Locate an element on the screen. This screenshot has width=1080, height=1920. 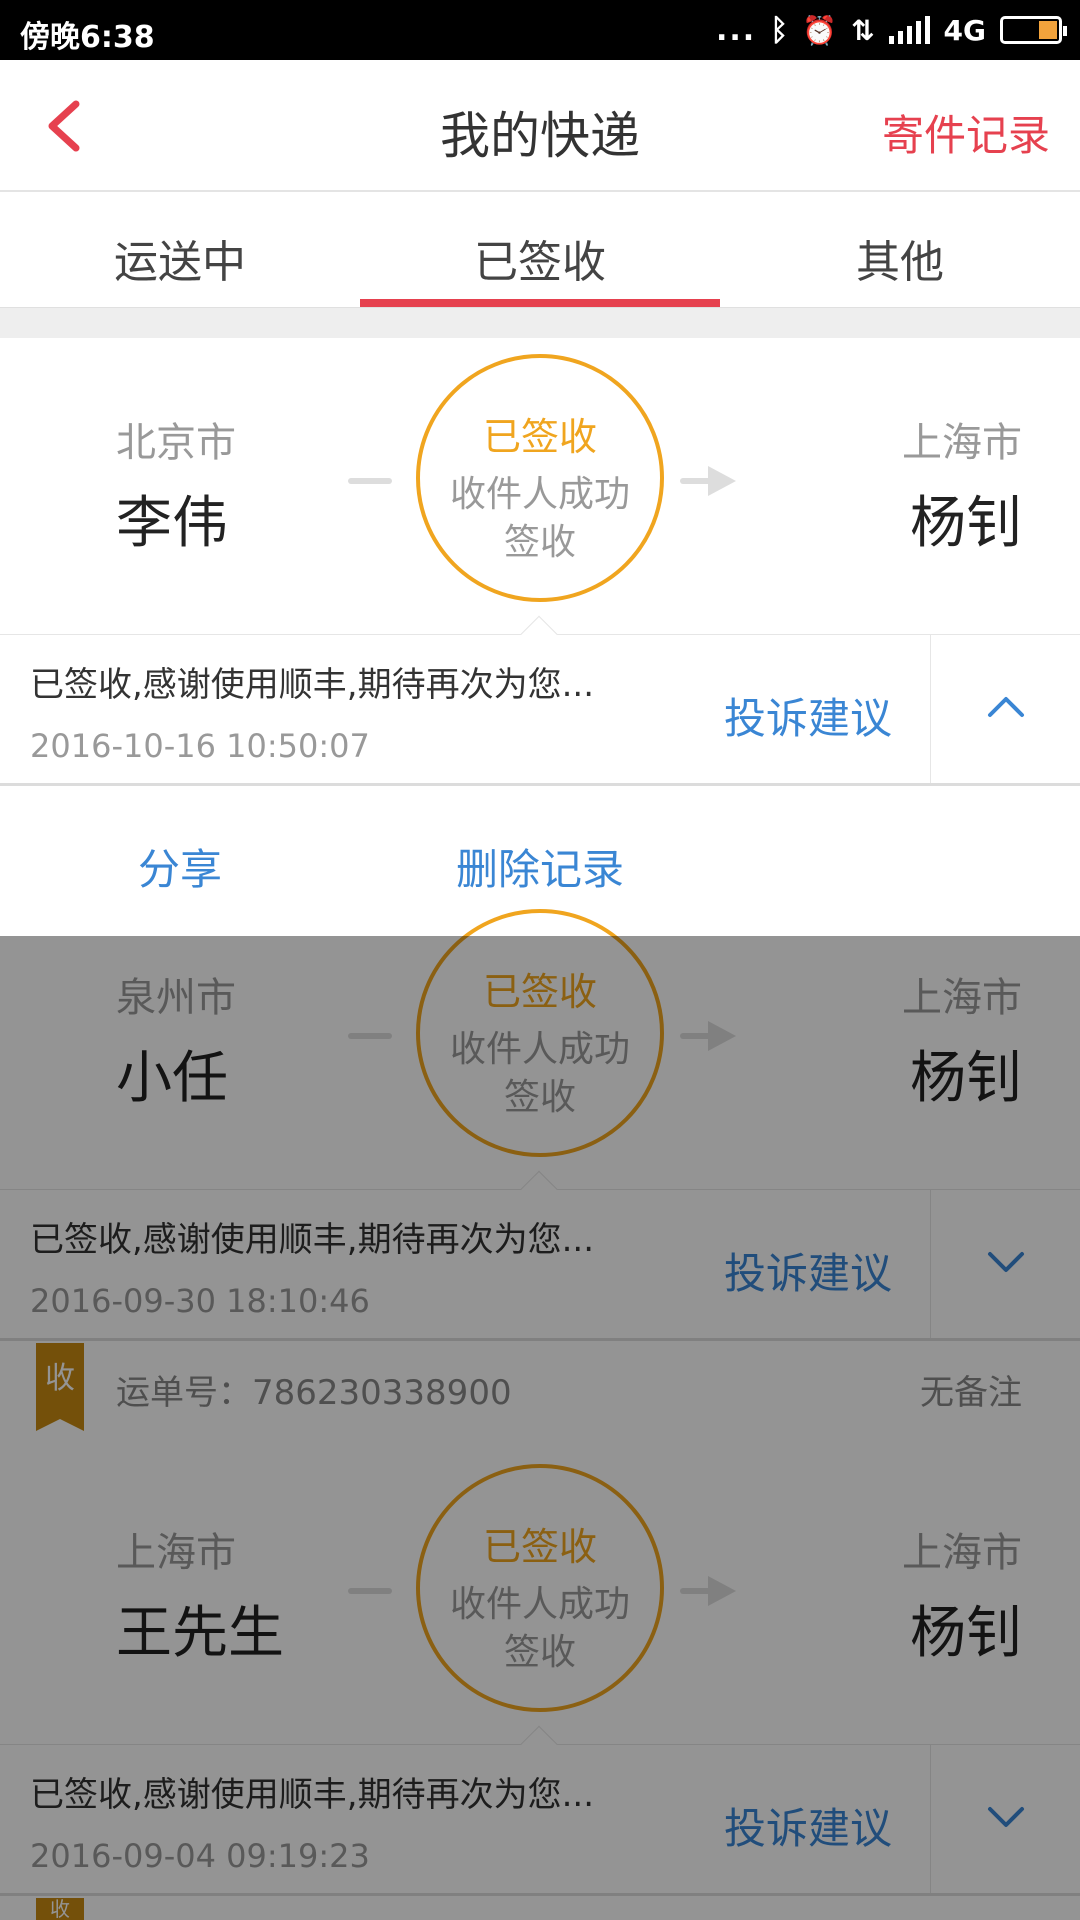
origin-city: 上海市 is located at coordinates (176, 1553).